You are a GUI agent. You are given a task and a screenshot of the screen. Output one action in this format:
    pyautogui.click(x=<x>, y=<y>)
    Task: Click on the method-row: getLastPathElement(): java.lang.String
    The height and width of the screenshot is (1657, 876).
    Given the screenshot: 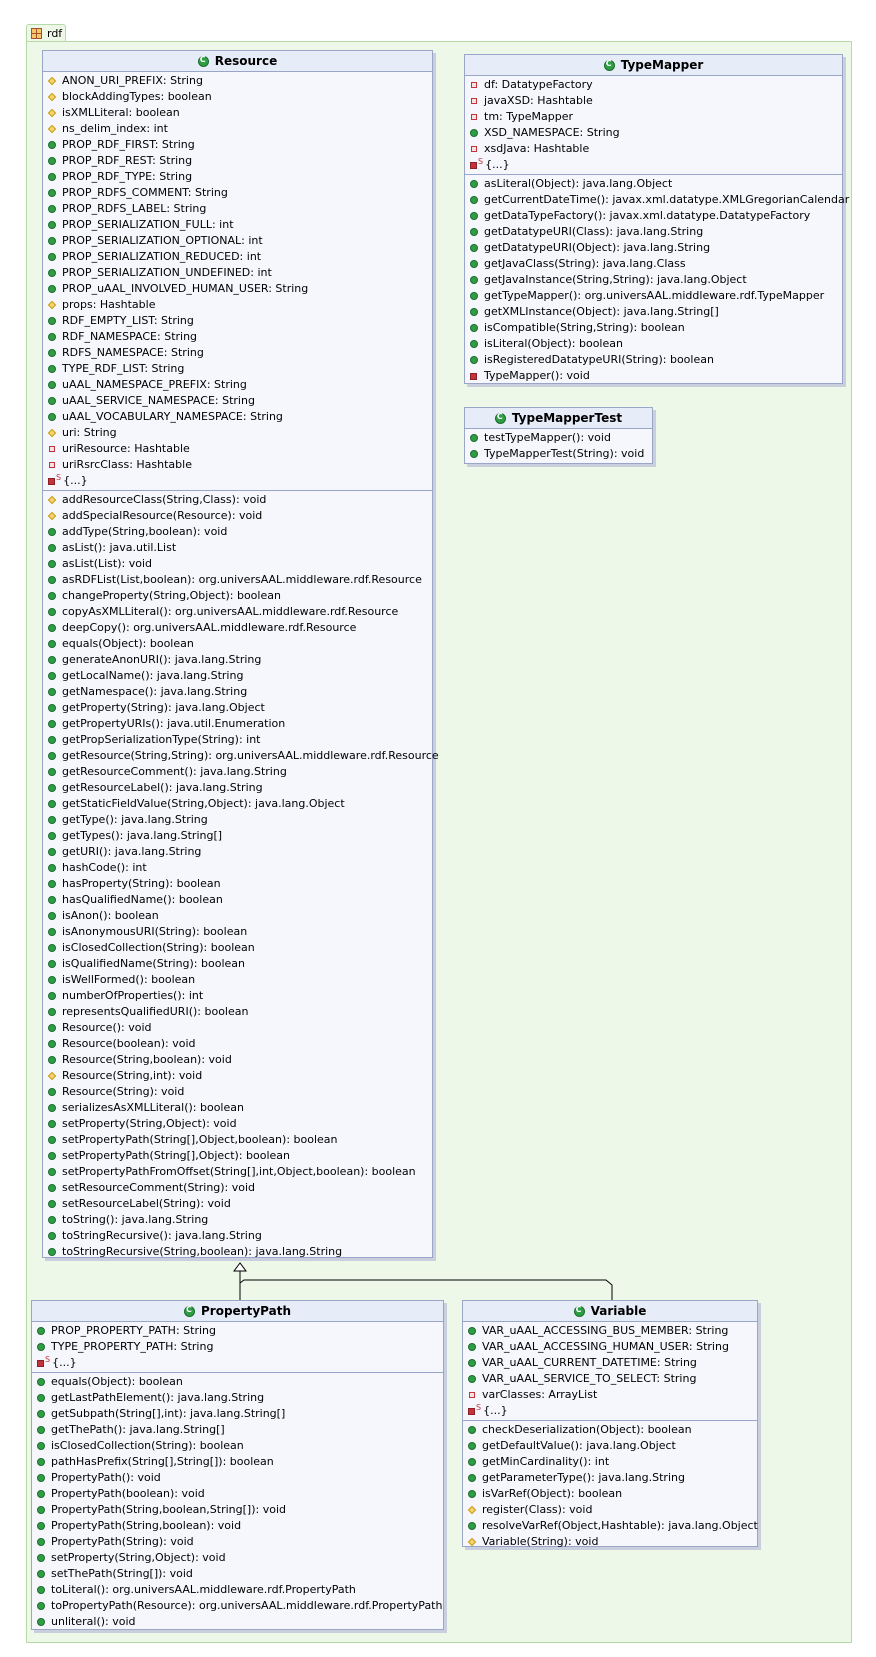 What is the action you would take?
    pyautogui.click(x=237, y=1398)
    